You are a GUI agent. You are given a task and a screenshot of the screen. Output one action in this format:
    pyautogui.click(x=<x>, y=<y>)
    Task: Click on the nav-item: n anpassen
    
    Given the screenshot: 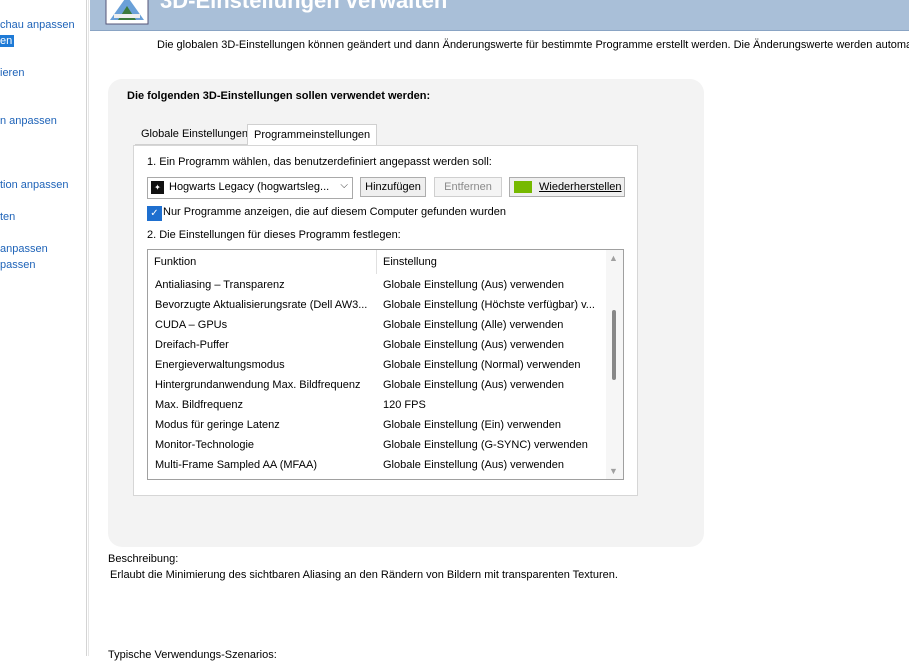 What is the action you would take?
    pyautogui.click(x=28, y=121)
    